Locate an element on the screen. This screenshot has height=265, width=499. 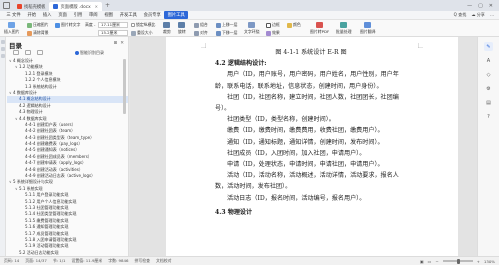
clear-background-button: 清除背景 is located at coordinates (38, 33).